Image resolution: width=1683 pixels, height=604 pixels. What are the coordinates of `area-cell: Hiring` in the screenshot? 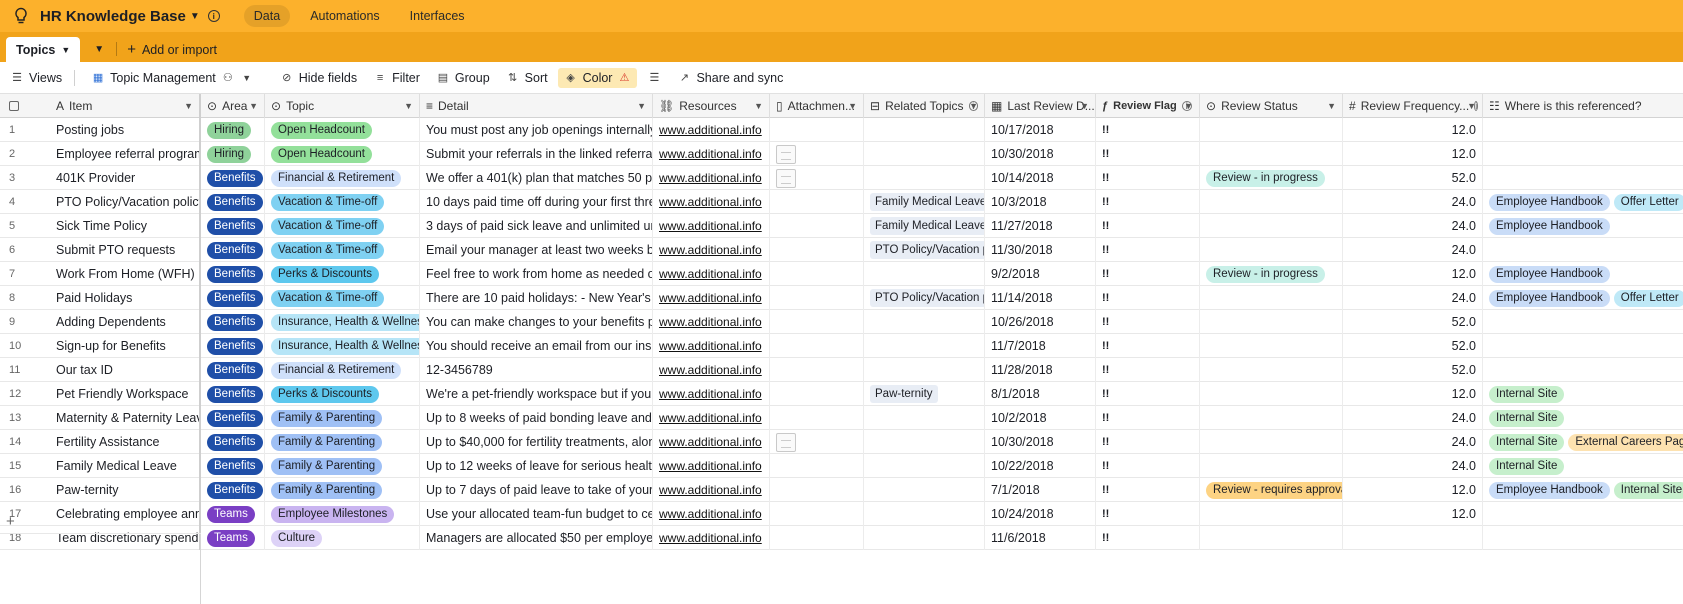 It's located at (233, 130).